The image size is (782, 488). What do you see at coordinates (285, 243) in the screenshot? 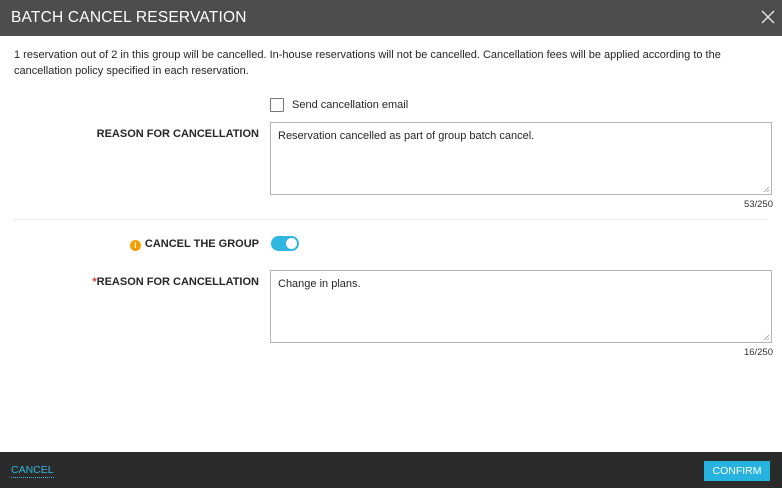
I see `cancel-group-toggle` at bounding box center [285, 243].